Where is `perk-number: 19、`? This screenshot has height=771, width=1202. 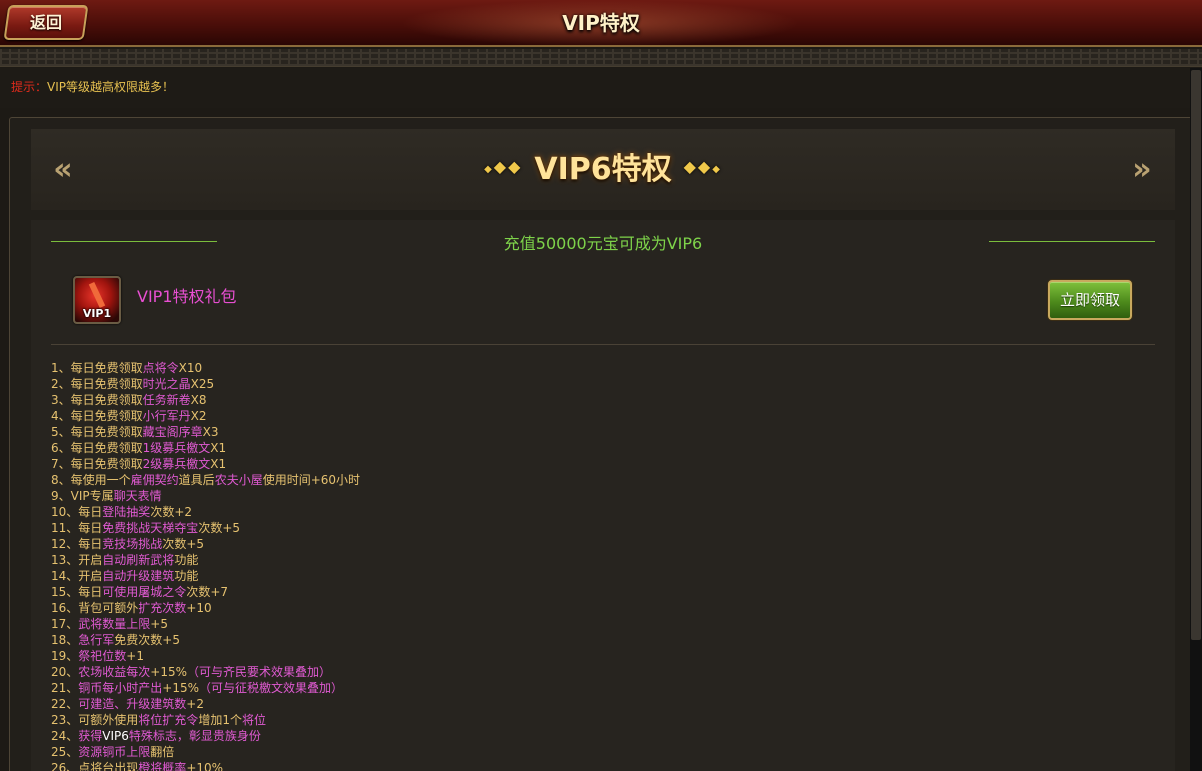
perk-number: 19、 is located at coordinates (65, 656).